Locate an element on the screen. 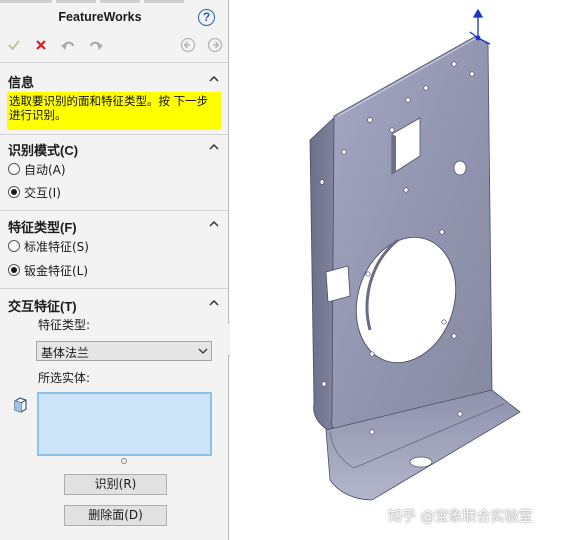  sheet-metal-feature-label: 钣金特征(L) is located at coordinates (56, 270).